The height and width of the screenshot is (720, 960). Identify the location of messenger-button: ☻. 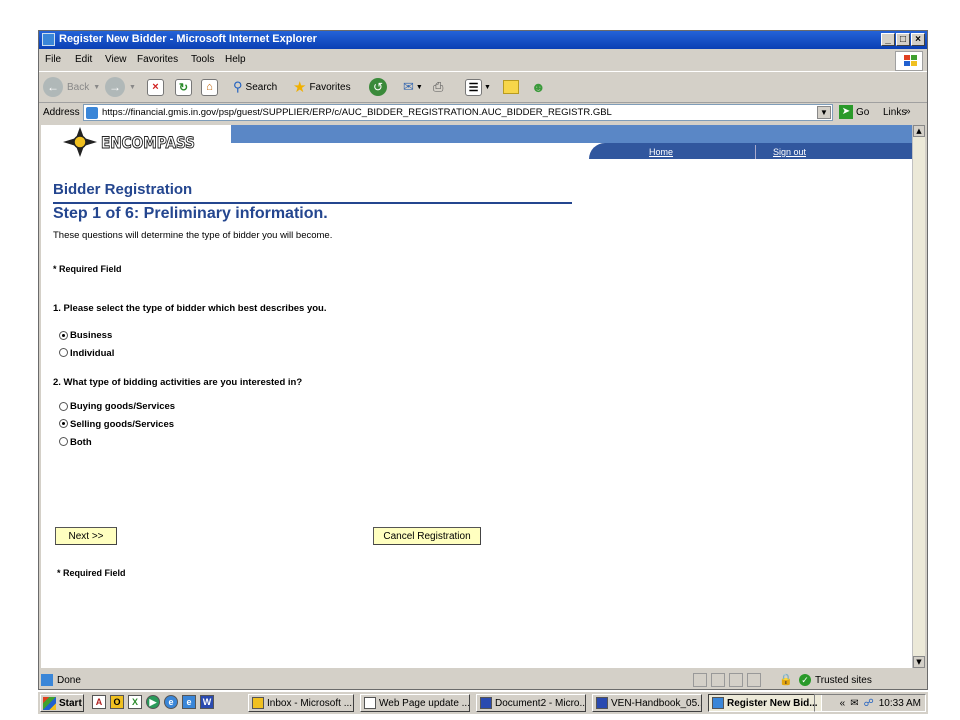
(538, 87).